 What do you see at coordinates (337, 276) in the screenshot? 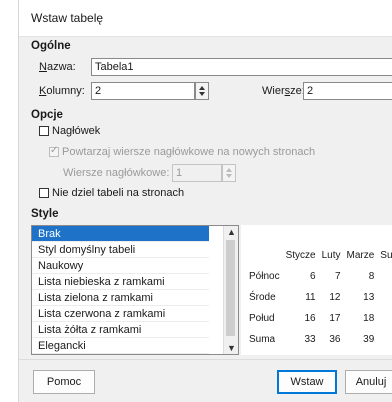
I see `preview-cell: 7` at bounding box center [337, 276].